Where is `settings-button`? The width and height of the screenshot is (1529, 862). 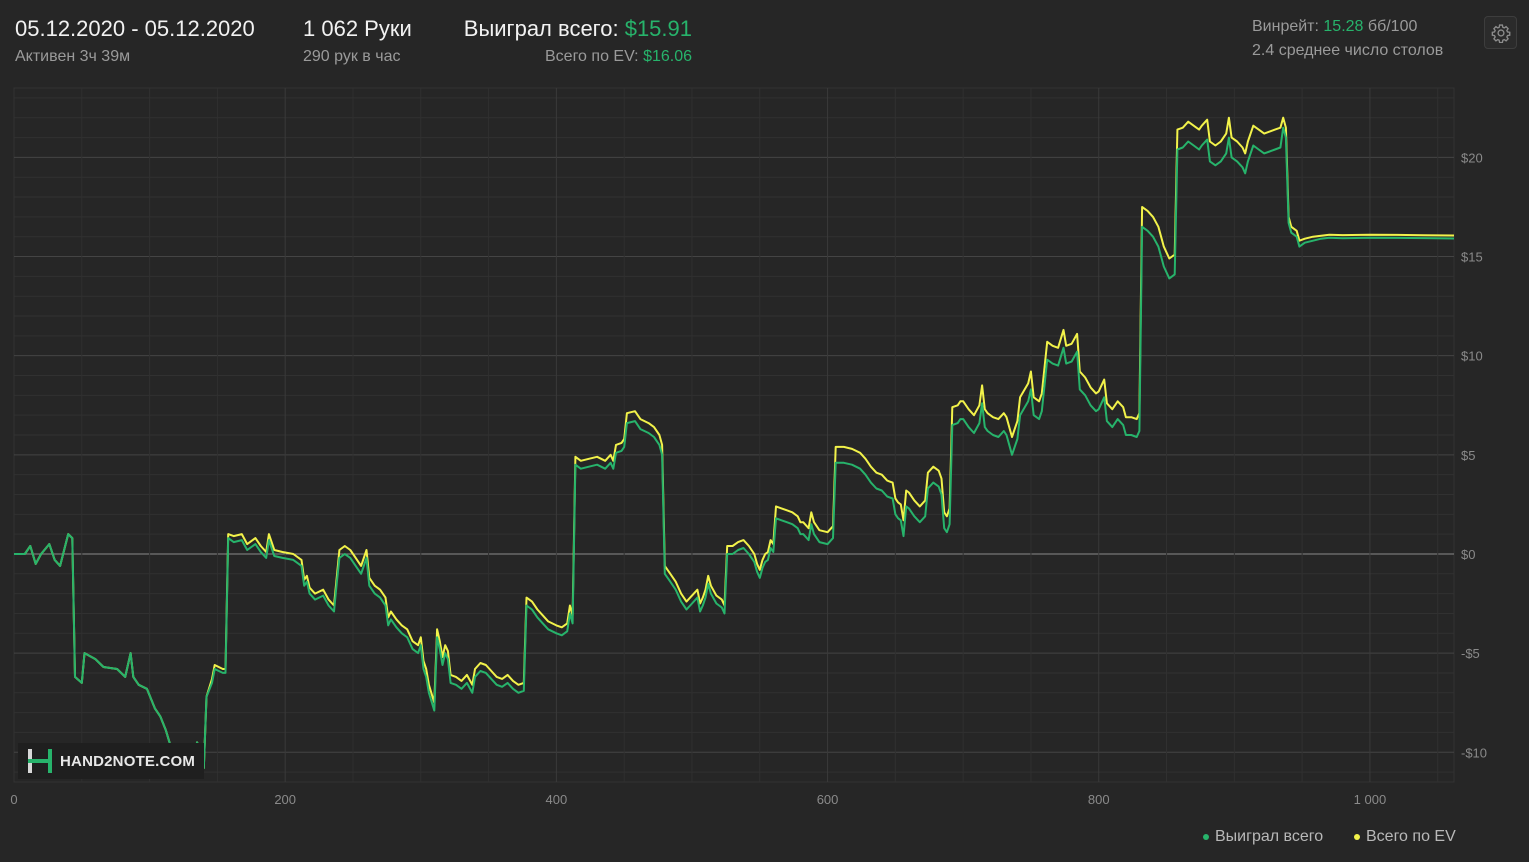 settings-button is located at coordinates (1500, 32).